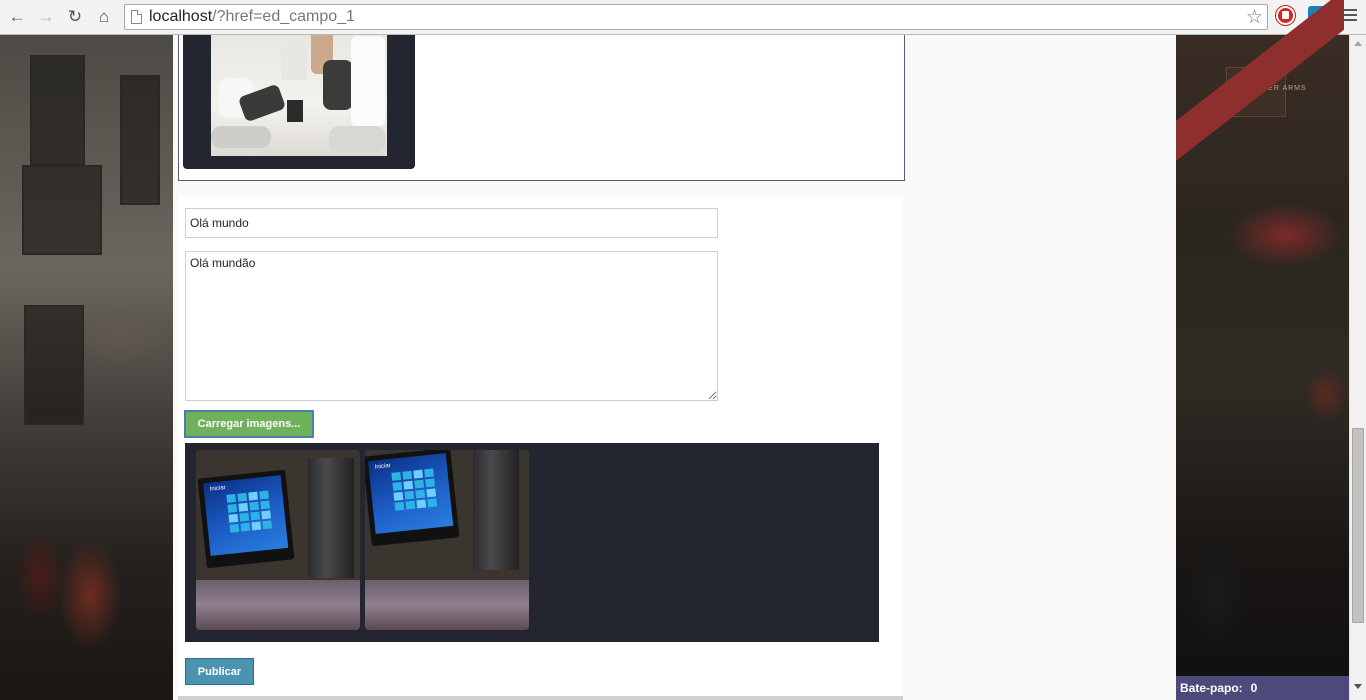 This screenshot has width=1366, height=700. I want to click on browser-toolbar: ← → ↻ ⌂ localhost/?href=ed_campo_1 ☆, so click(683, 17).